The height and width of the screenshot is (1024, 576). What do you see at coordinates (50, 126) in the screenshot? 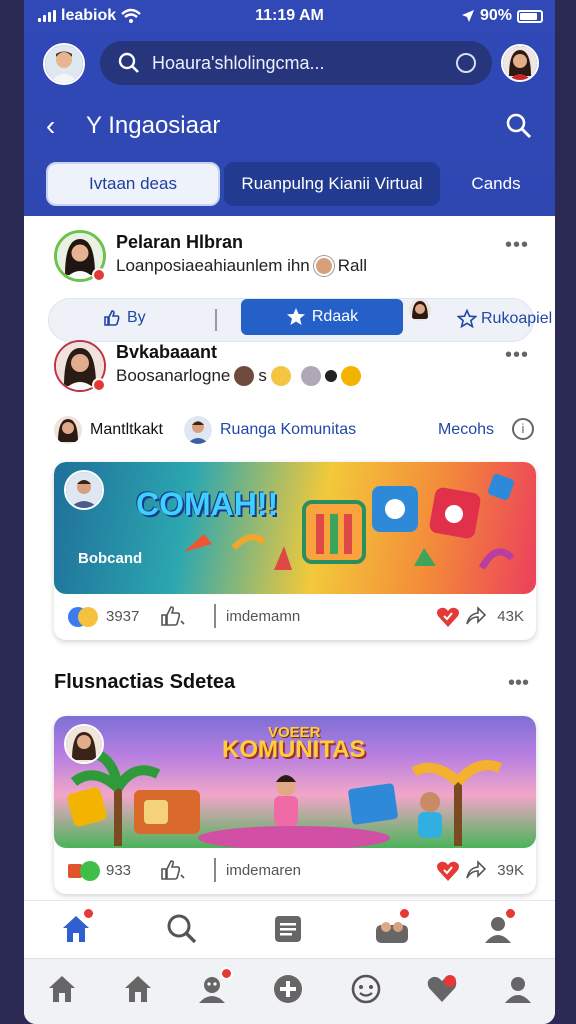
I see `back-arrow-icon: ‹` at bounding box center [50, 126].